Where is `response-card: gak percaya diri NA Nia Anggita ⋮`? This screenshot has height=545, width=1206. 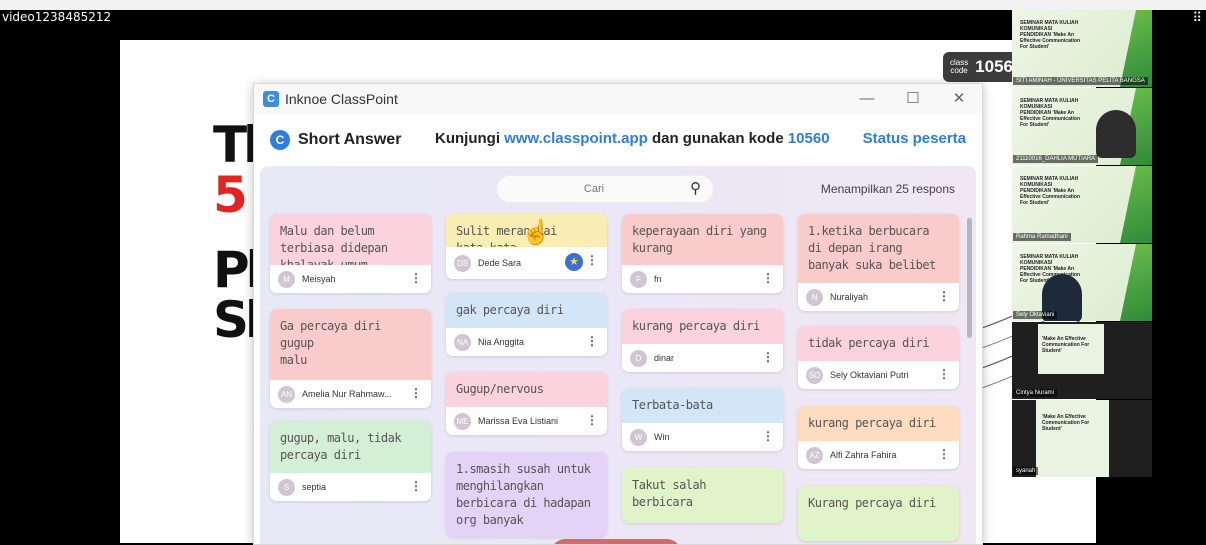
response-card: gak percaya diri NA Nia Anggita ⋮ is located at coordinates (526, 324).